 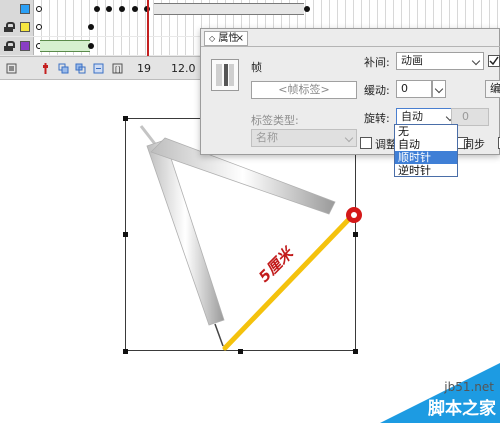 What do you see at coordinates (256, 67) in the screenshot?
I see `frame-heading: 帧` at bounding box center [256, 67].